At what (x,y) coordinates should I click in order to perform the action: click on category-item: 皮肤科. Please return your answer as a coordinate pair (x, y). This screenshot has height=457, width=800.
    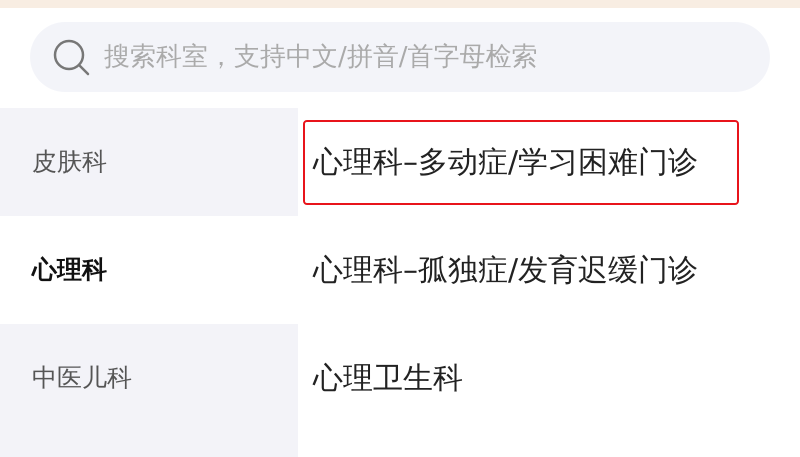
    Looking at the image, I should click on (149, 162).